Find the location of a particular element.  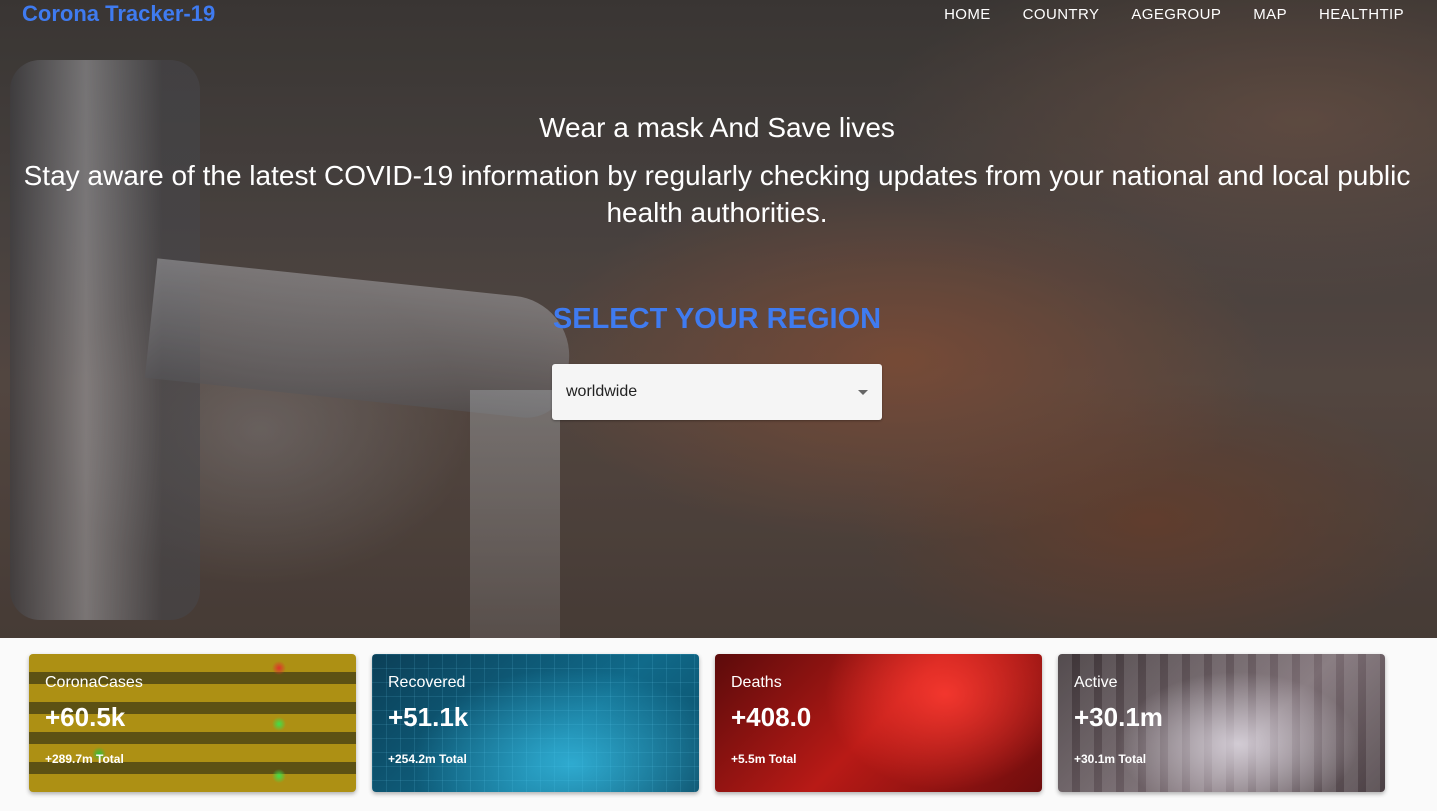

nav-links: HOME COUNTRY AGEGROUP MAP HEALTHTIP is located at coordinates (1182, 14).